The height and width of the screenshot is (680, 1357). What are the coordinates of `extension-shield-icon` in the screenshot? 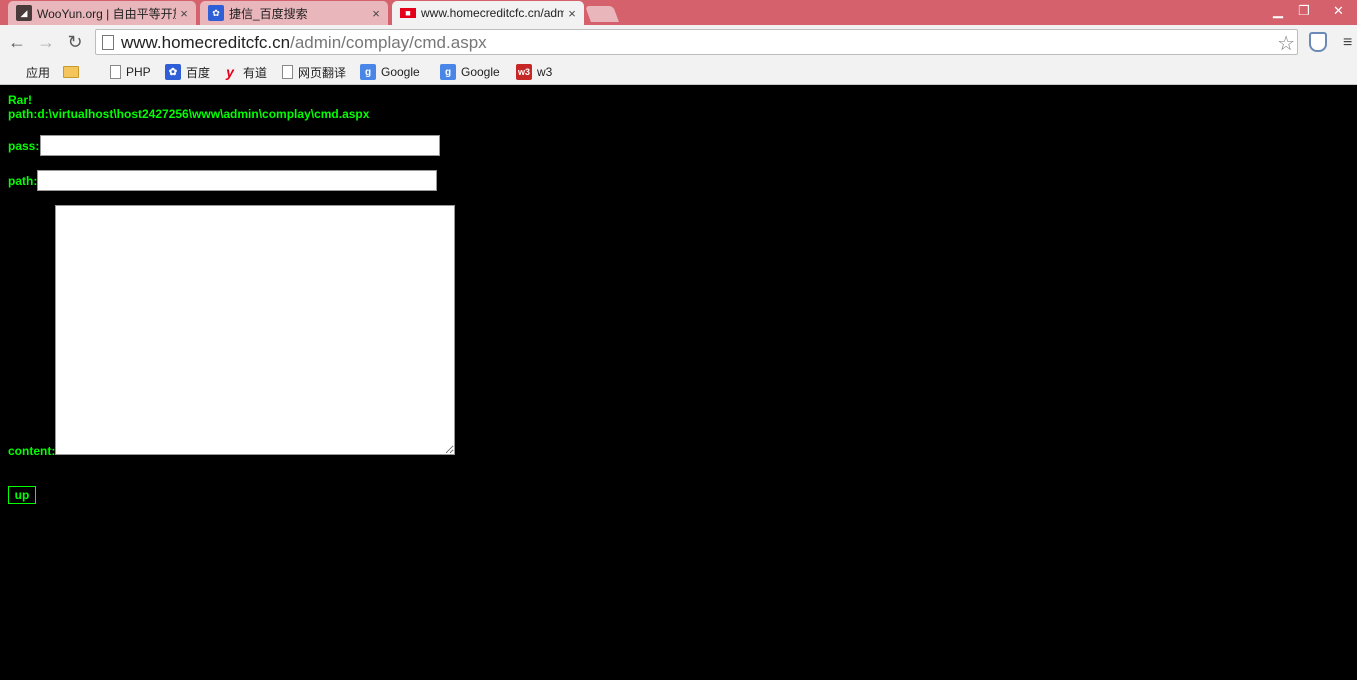 It's located at (1318, 42).